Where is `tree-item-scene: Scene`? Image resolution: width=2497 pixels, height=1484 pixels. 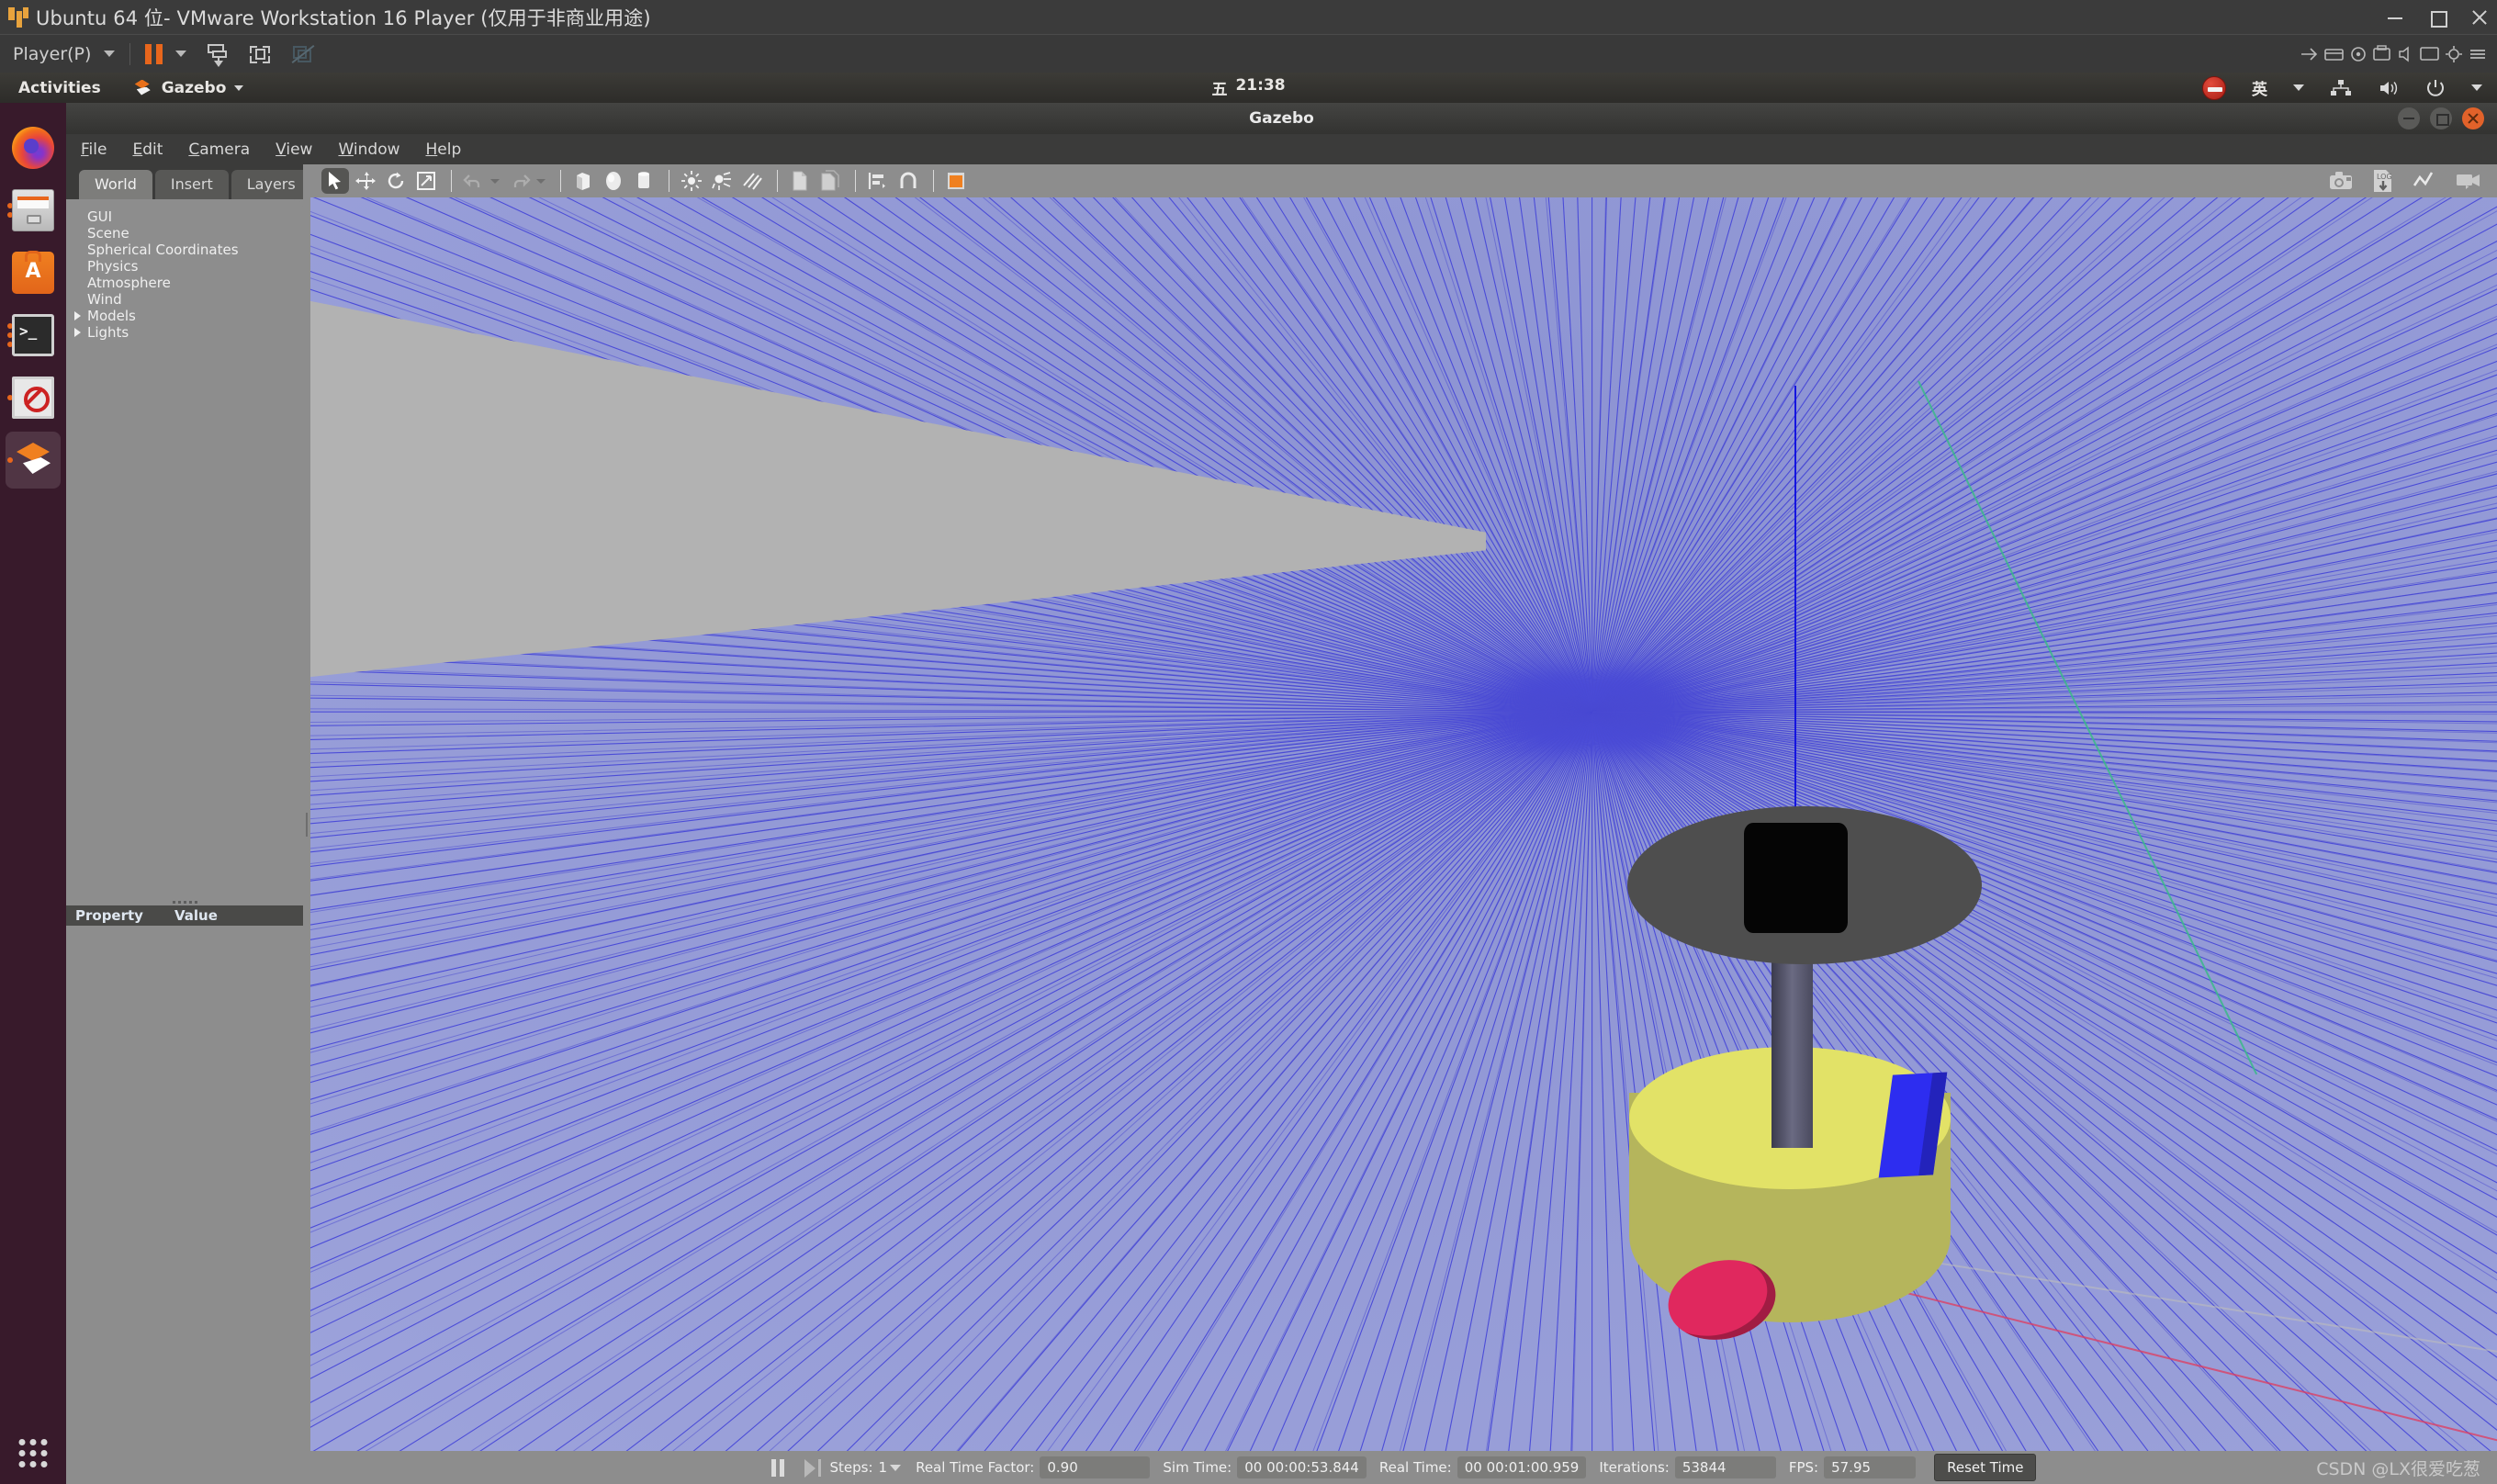 tree-item-scene: Scene is located at coordinates (185, 234).